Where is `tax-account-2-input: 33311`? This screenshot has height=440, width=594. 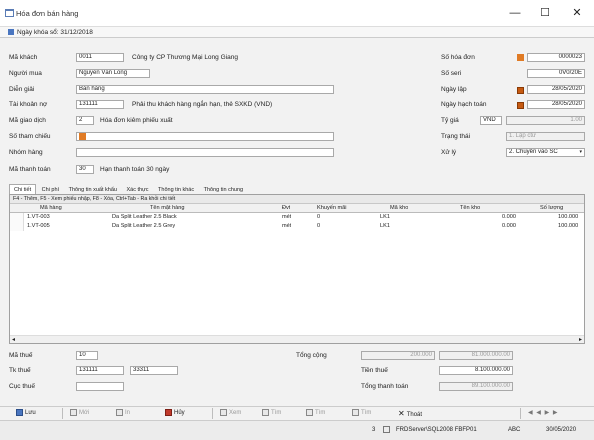
tax-account-2-input: 33311 is located at coordinates (154, 370).